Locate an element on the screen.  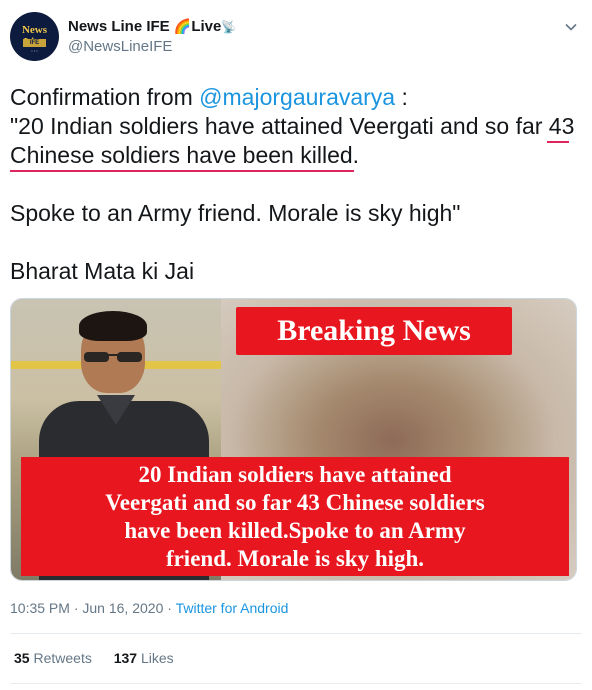
tweet-time: 10:35 PM is located at coordinates (40, 608).